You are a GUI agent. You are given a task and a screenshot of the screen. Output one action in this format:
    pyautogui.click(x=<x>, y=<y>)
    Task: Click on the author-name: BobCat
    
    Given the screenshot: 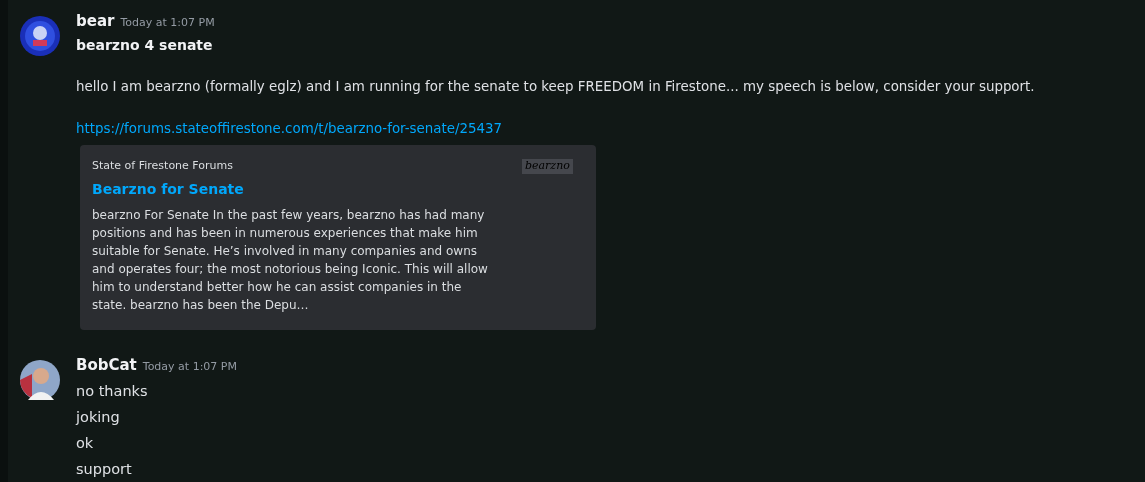 What is the action you would take?
    pyautogui.click(x=106, y=365)
    